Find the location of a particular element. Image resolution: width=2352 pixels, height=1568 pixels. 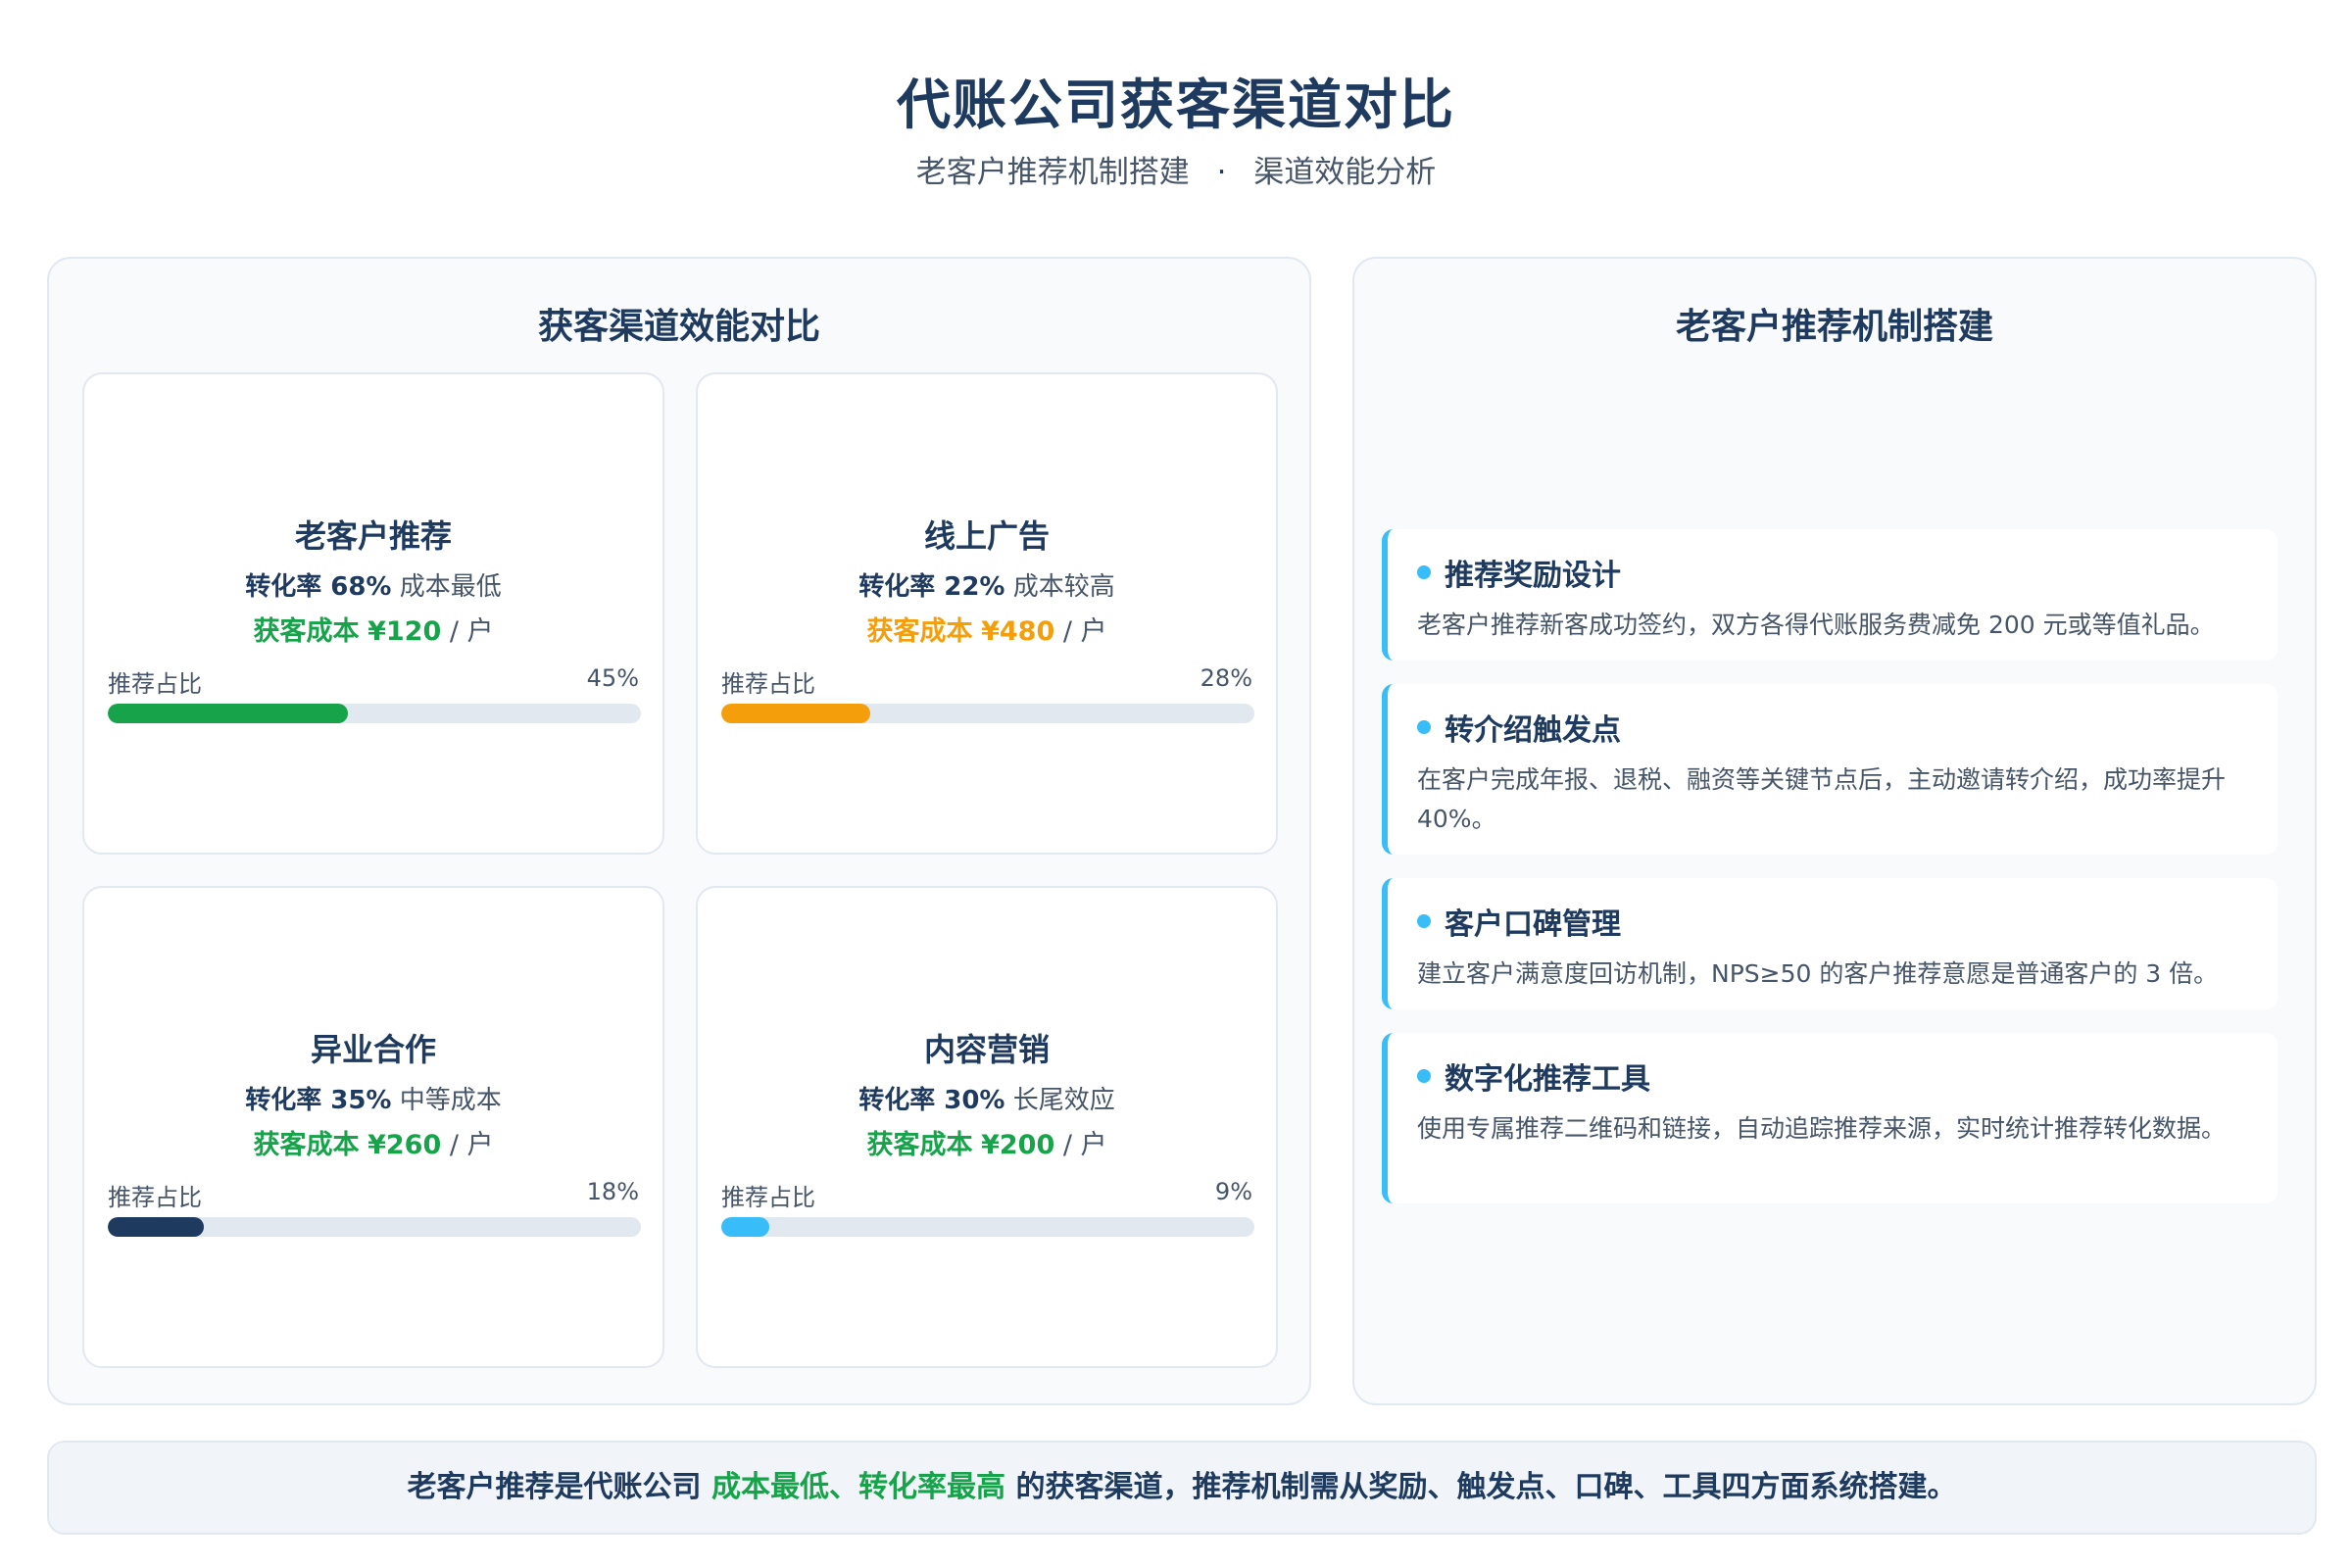

channel-note: 长尾效应 is located at coordinates (1063, 1100).